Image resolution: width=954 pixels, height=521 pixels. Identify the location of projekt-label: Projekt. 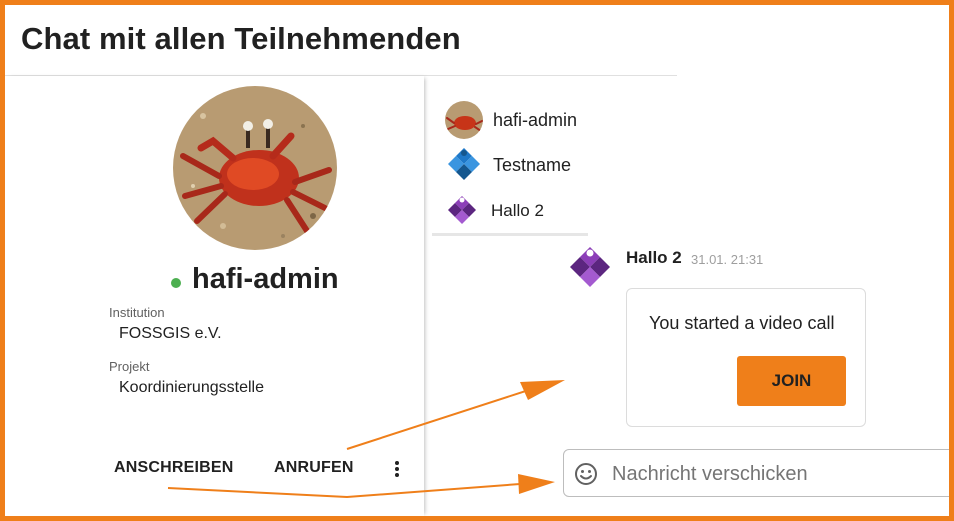
(129, 366).